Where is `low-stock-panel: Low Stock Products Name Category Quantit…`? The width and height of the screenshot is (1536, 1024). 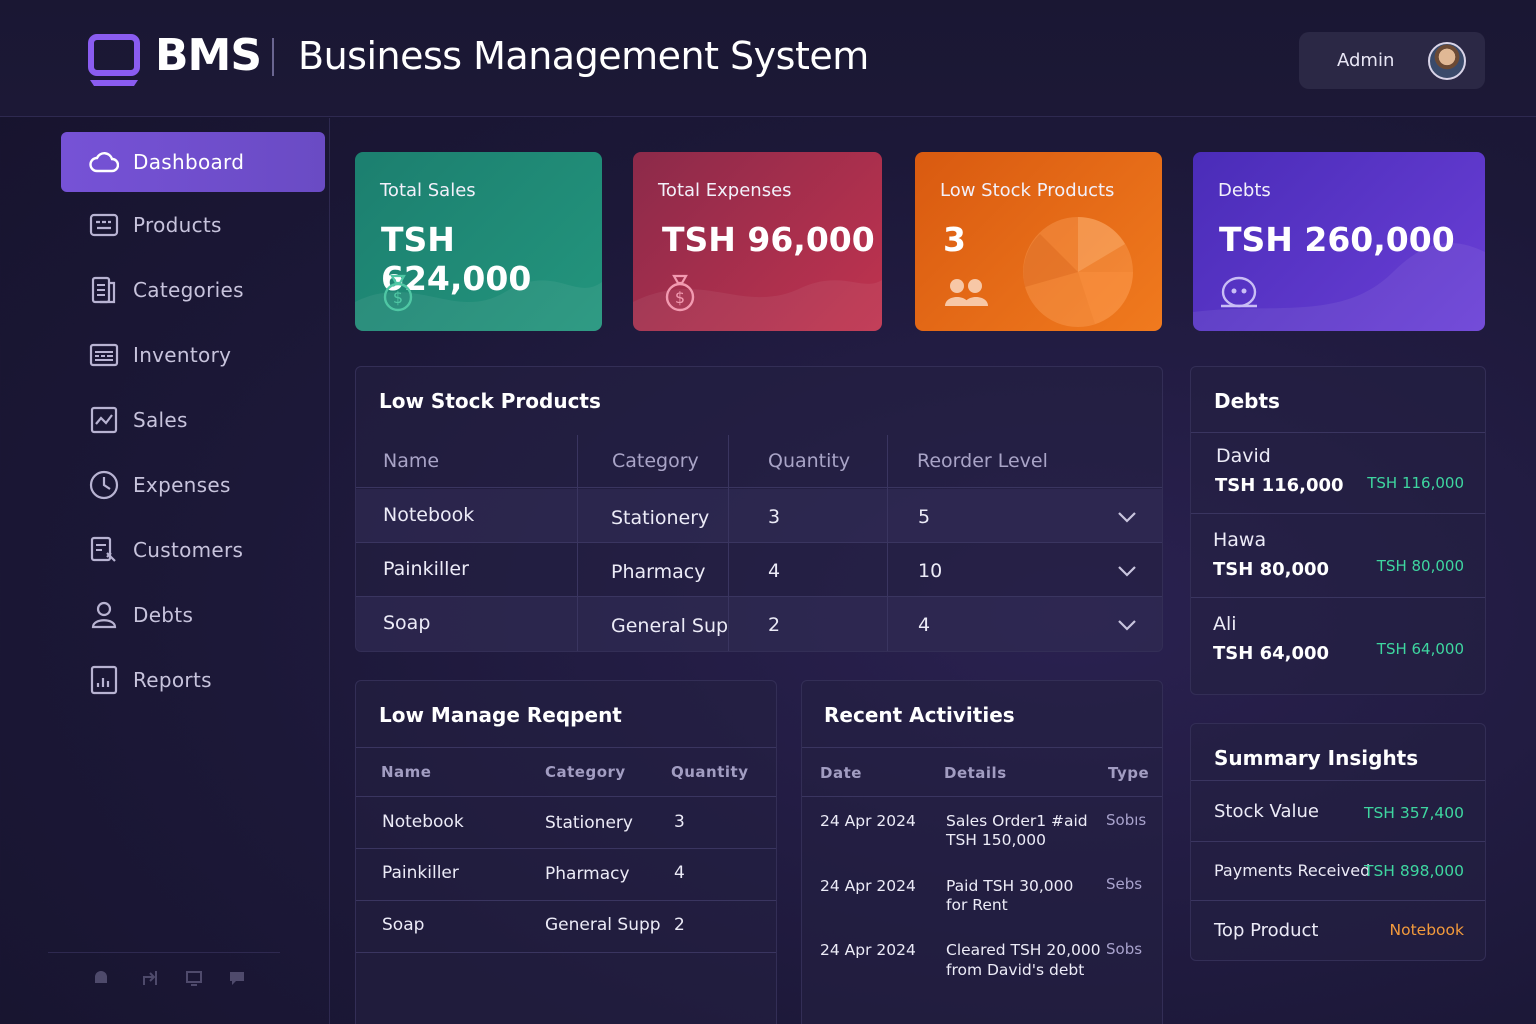
low-stock-panel: Low Stock Products Name Category Quantit… is located at coordinates (759, 509).